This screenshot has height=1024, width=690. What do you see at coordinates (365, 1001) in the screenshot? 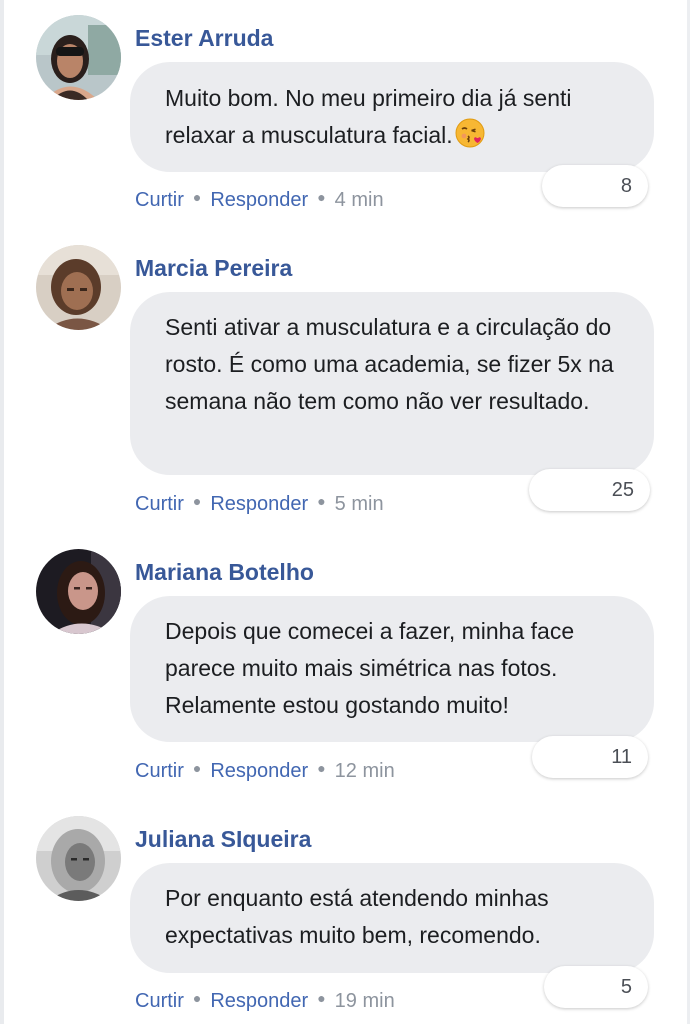
I see `timestamp: 19 min` at bounding box center [365, 1001].